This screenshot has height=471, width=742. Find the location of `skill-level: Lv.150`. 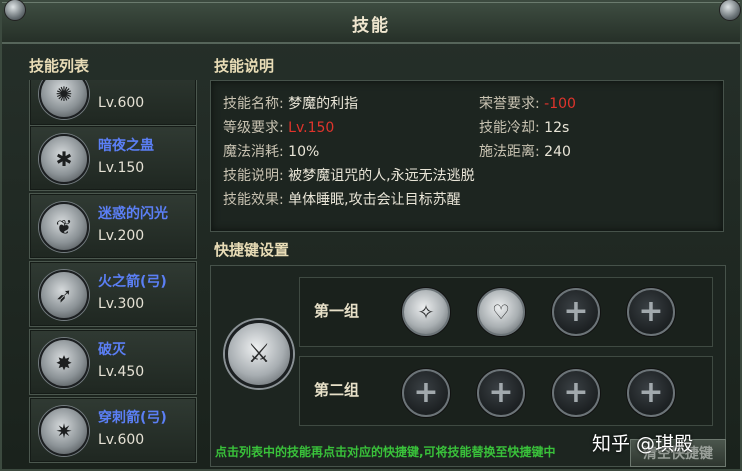

skill-level: Lv.150 is located at coordinates (121, 168).